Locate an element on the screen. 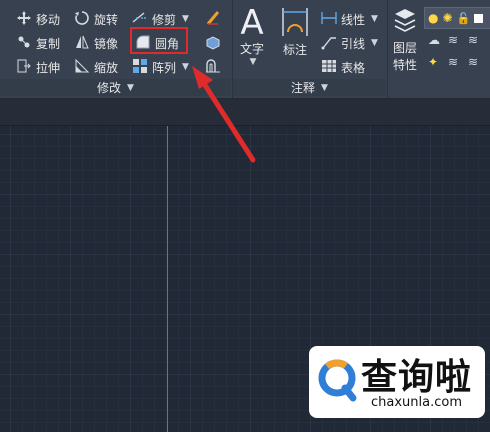 This screenshot has height=432, width=490. magnifier-logo-icon is located at coordinates (337, 380).